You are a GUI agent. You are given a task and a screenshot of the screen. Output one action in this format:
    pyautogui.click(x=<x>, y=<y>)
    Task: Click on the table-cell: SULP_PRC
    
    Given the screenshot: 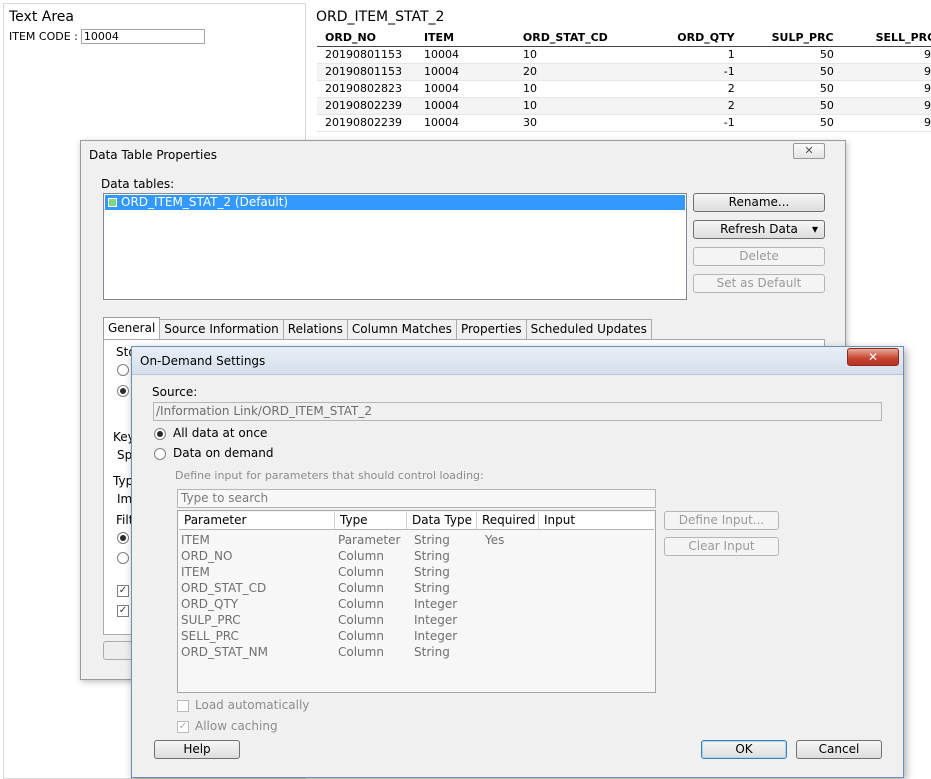 What is the action you would take?
    pyautogui.click(x=211, y=620)
    